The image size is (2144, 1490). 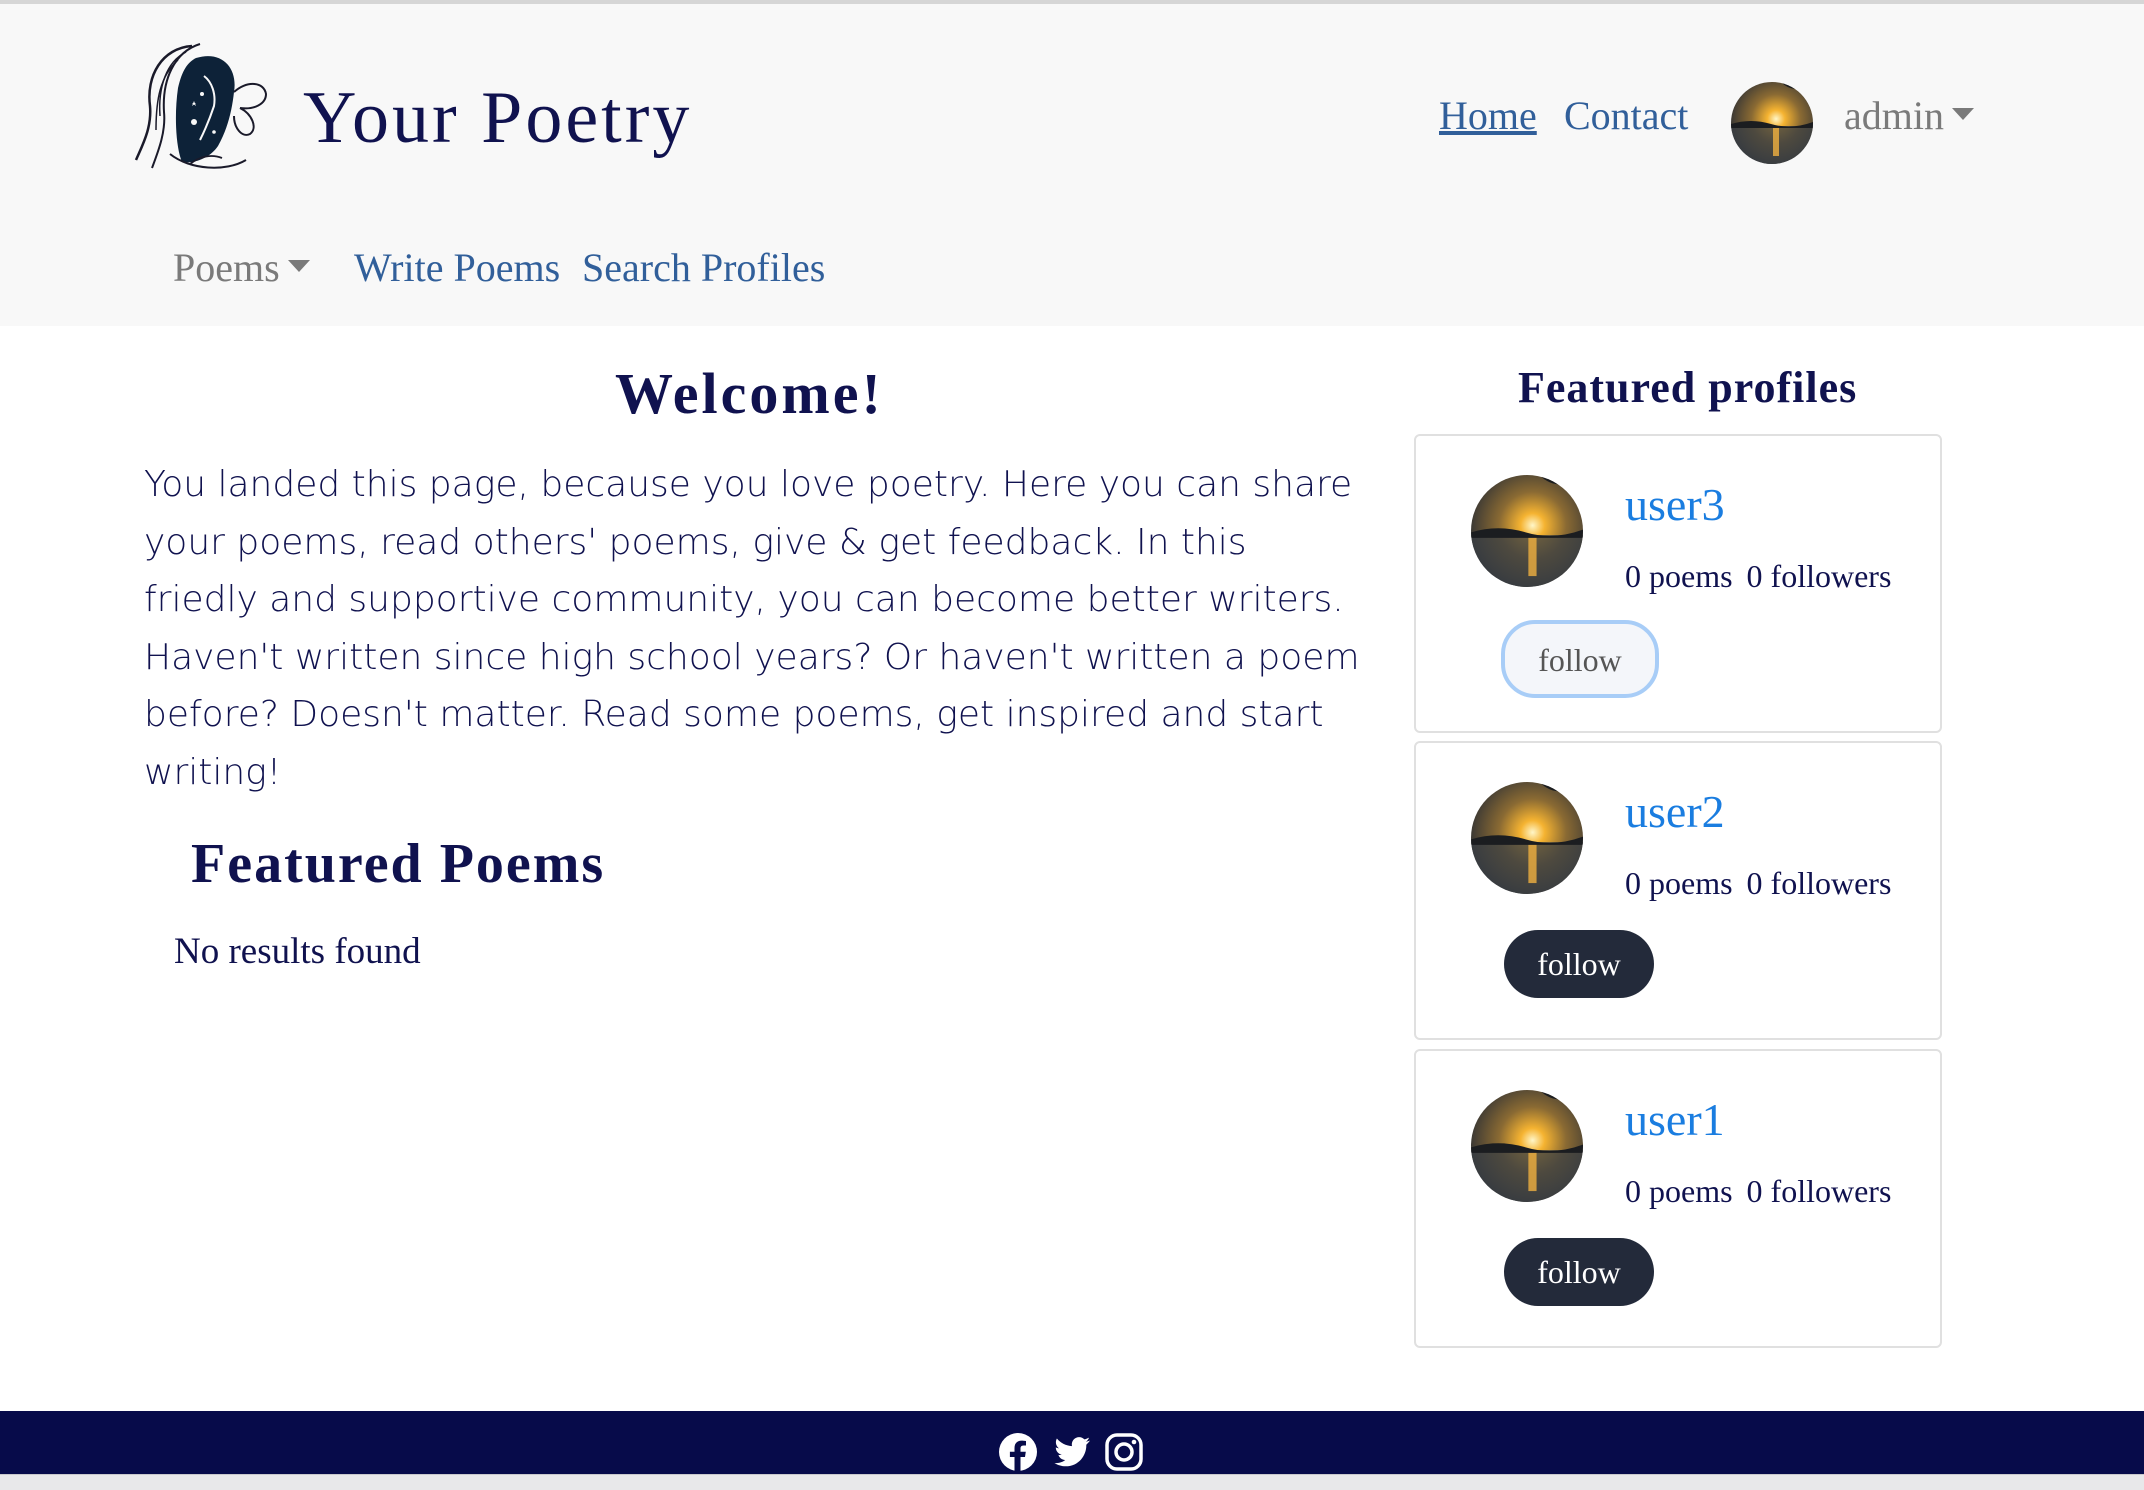 I want to click on no-results-text: No results found, so click(x=297, y=951).